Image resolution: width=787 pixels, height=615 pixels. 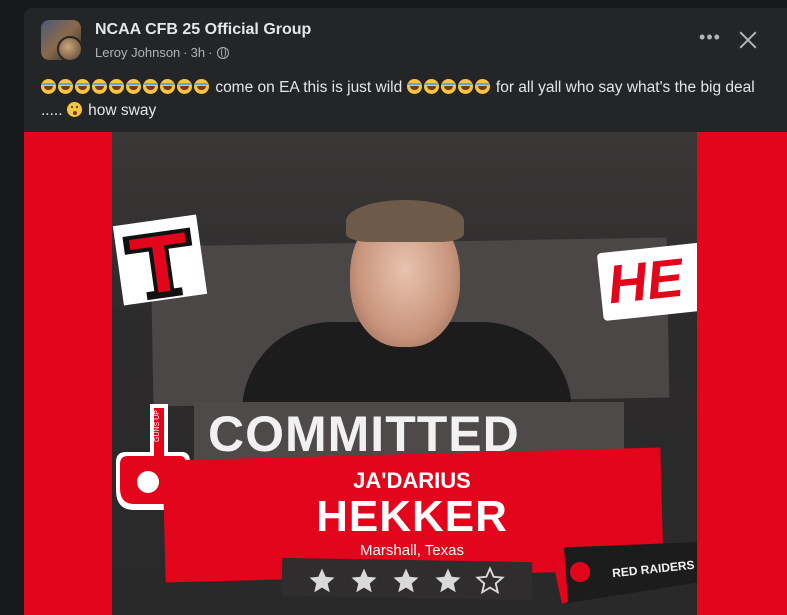 What do you see at coordinates (309, 87) in the screenshot?
I see `caption-text-a: come on EA this is just wild` at bounding box center [309, 87].